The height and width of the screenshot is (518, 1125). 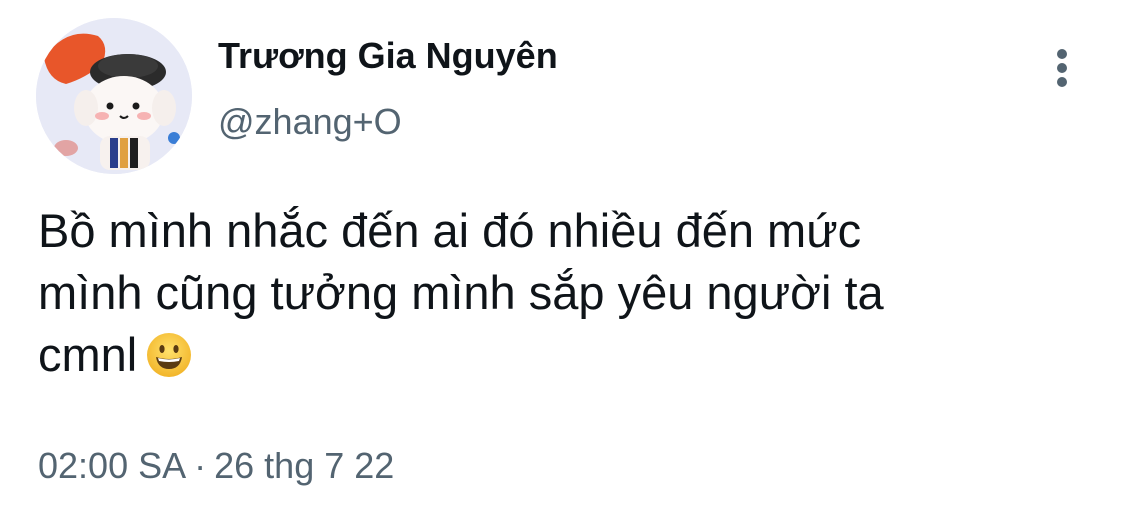 What do you see at coordinates (112, 465) in the screenshot?
I see `tweet-time: 02:00 SA` at bounding box center [112, 465].